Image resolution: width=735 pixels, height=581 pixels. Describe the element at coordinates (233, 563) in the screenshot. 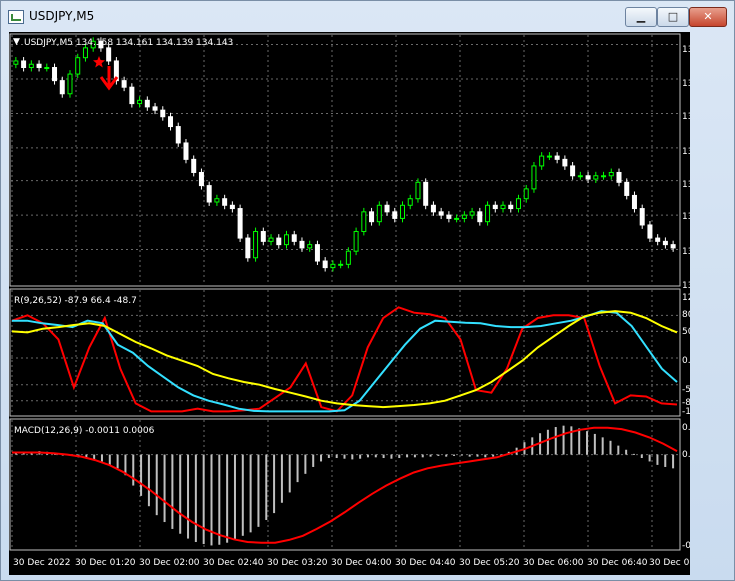

I see `time-tick: 30 Dec 02:40` at that location.